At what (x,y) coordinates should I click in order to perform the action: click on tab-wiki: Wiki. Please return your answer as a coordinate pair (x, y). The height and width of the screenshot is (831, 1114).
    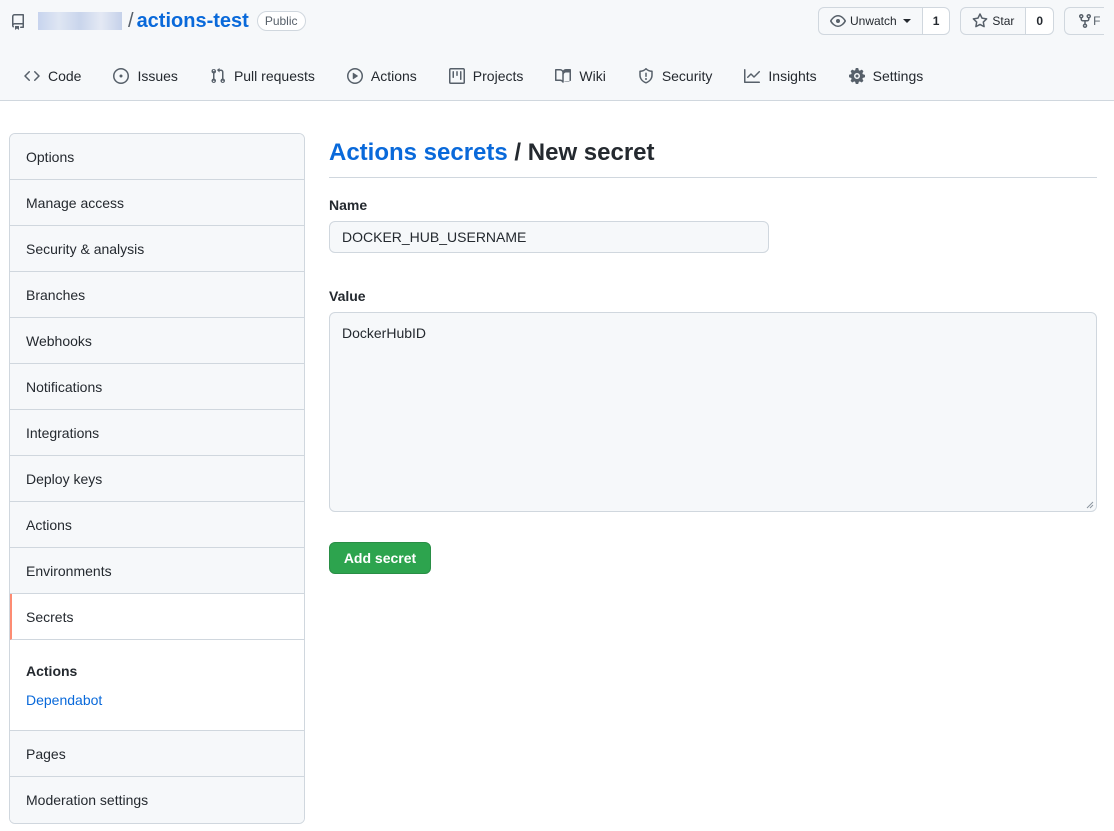
    Looking at the image, I should click on (580, 76).